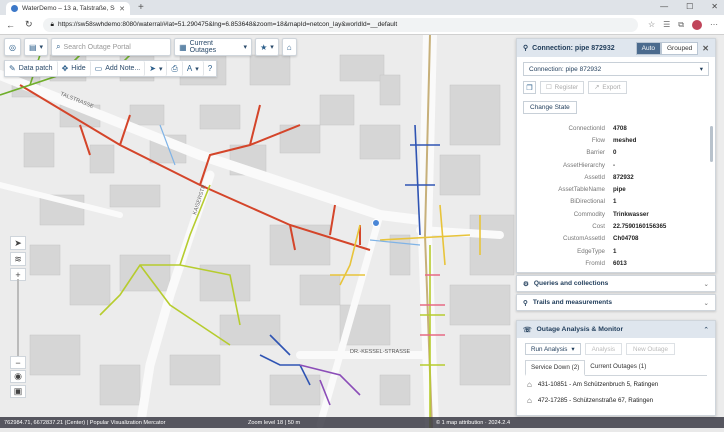  Describe the element at coordinates (620, 128) in the screenshot. I see `attr-value: 4708` at that location.